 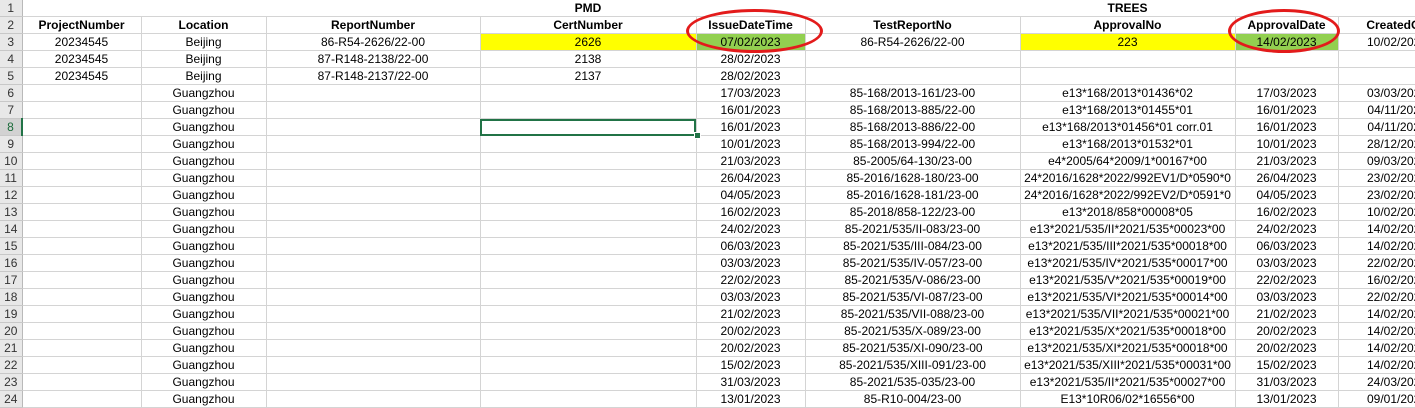 I want to click on row-header: 21, so click(x=11, y=348).